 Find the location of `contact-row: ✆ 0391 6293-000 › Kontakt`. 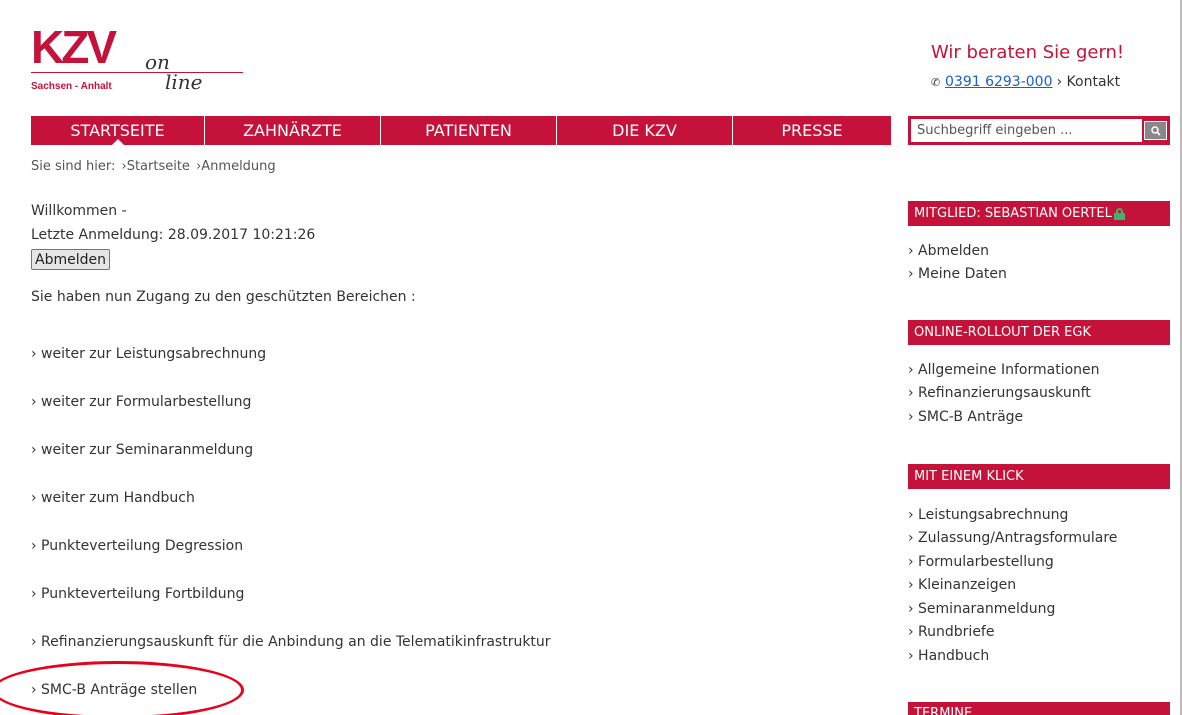

contact-row: ✆ 0391 6293-000 › Kontakt is located at coordinates (1025, 82).